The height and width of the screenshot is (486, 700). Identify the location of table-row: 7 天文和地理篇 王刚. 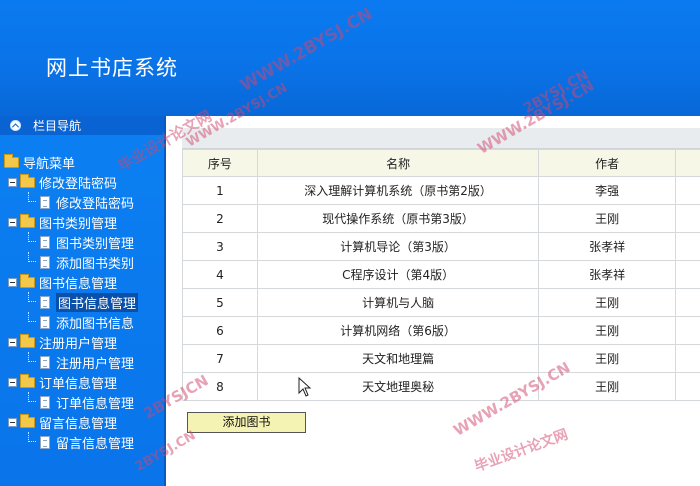
(441, 358).